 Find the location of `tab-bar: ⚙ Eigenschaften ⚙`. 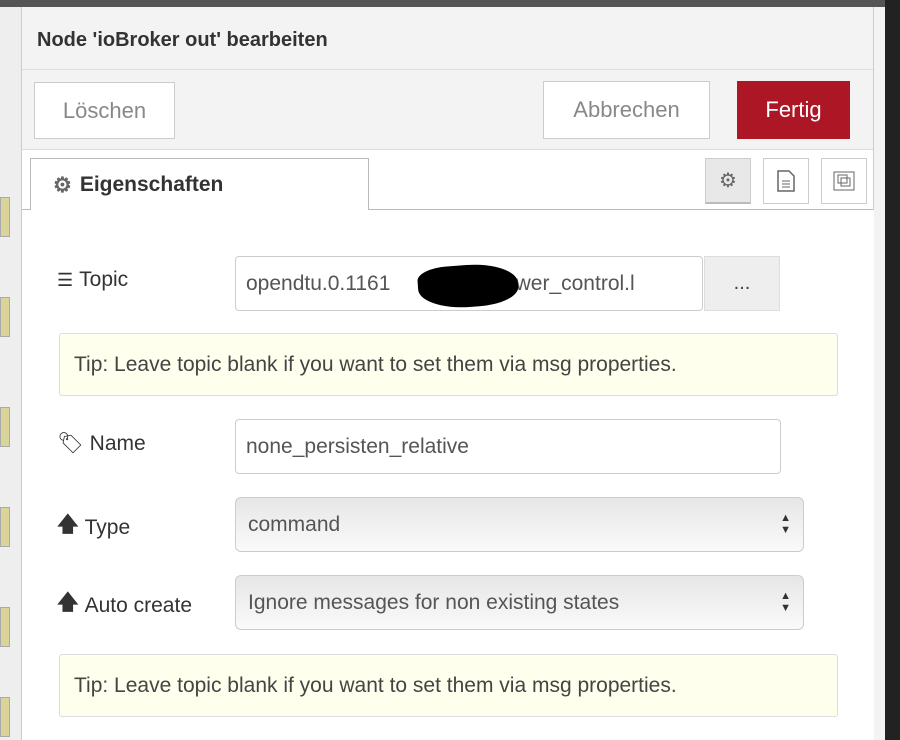

tab-bar: ⚙ Eigenschaften ⚙ is located at coordinates (447, 180).